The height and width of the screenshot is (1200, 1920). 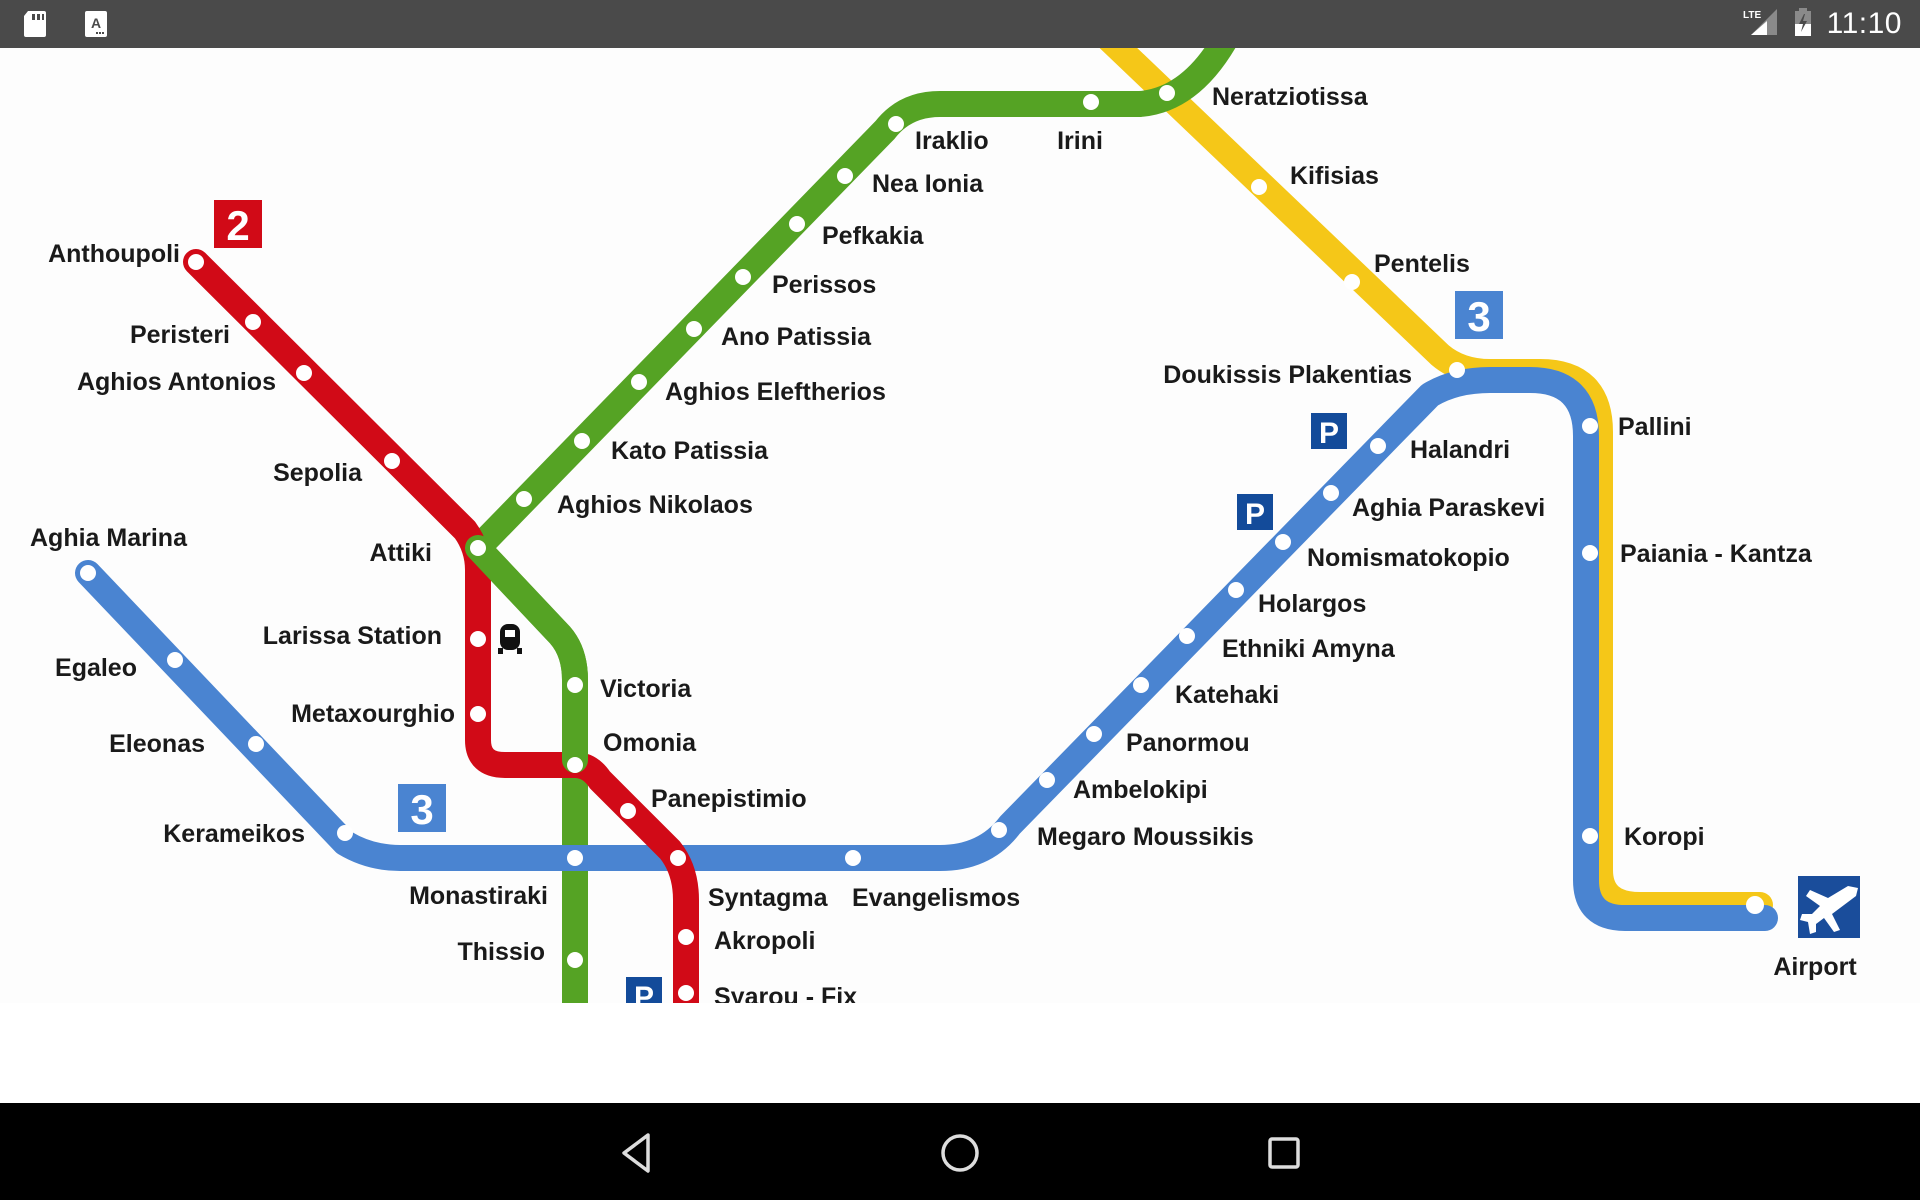 I want to click on station-label-ambelokipi: Ambelokipi, so click(x=1140, y=790).